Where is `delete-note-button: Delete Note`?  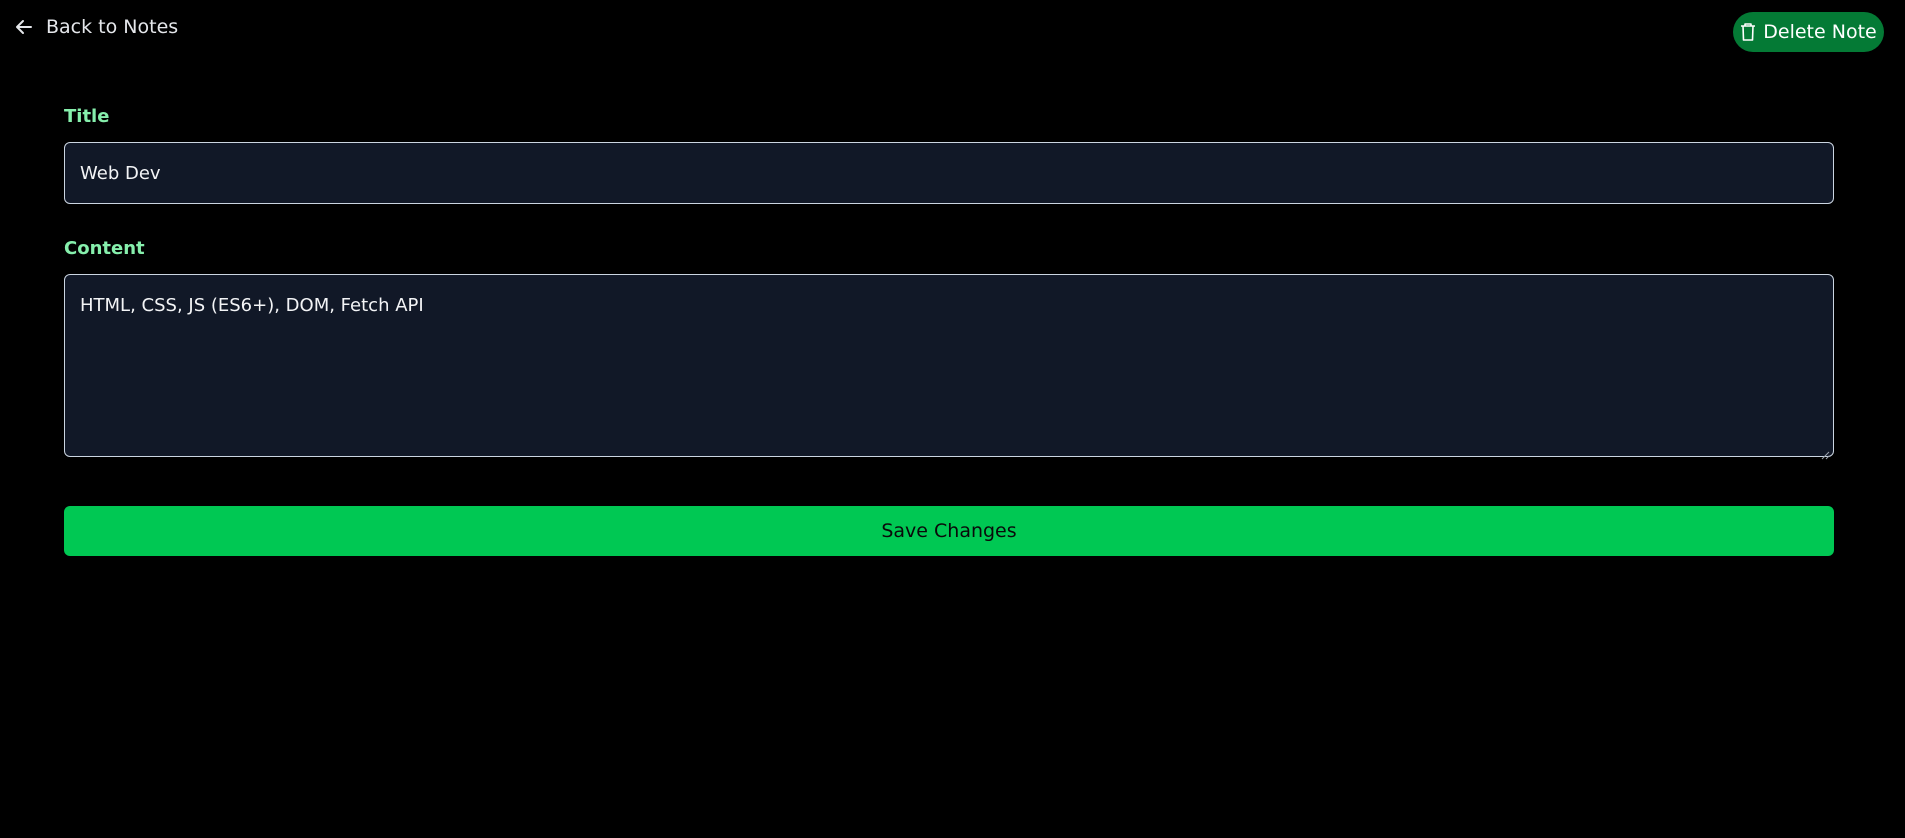
delete-note-button: Delete Note is located at coordinates (1808, 32).